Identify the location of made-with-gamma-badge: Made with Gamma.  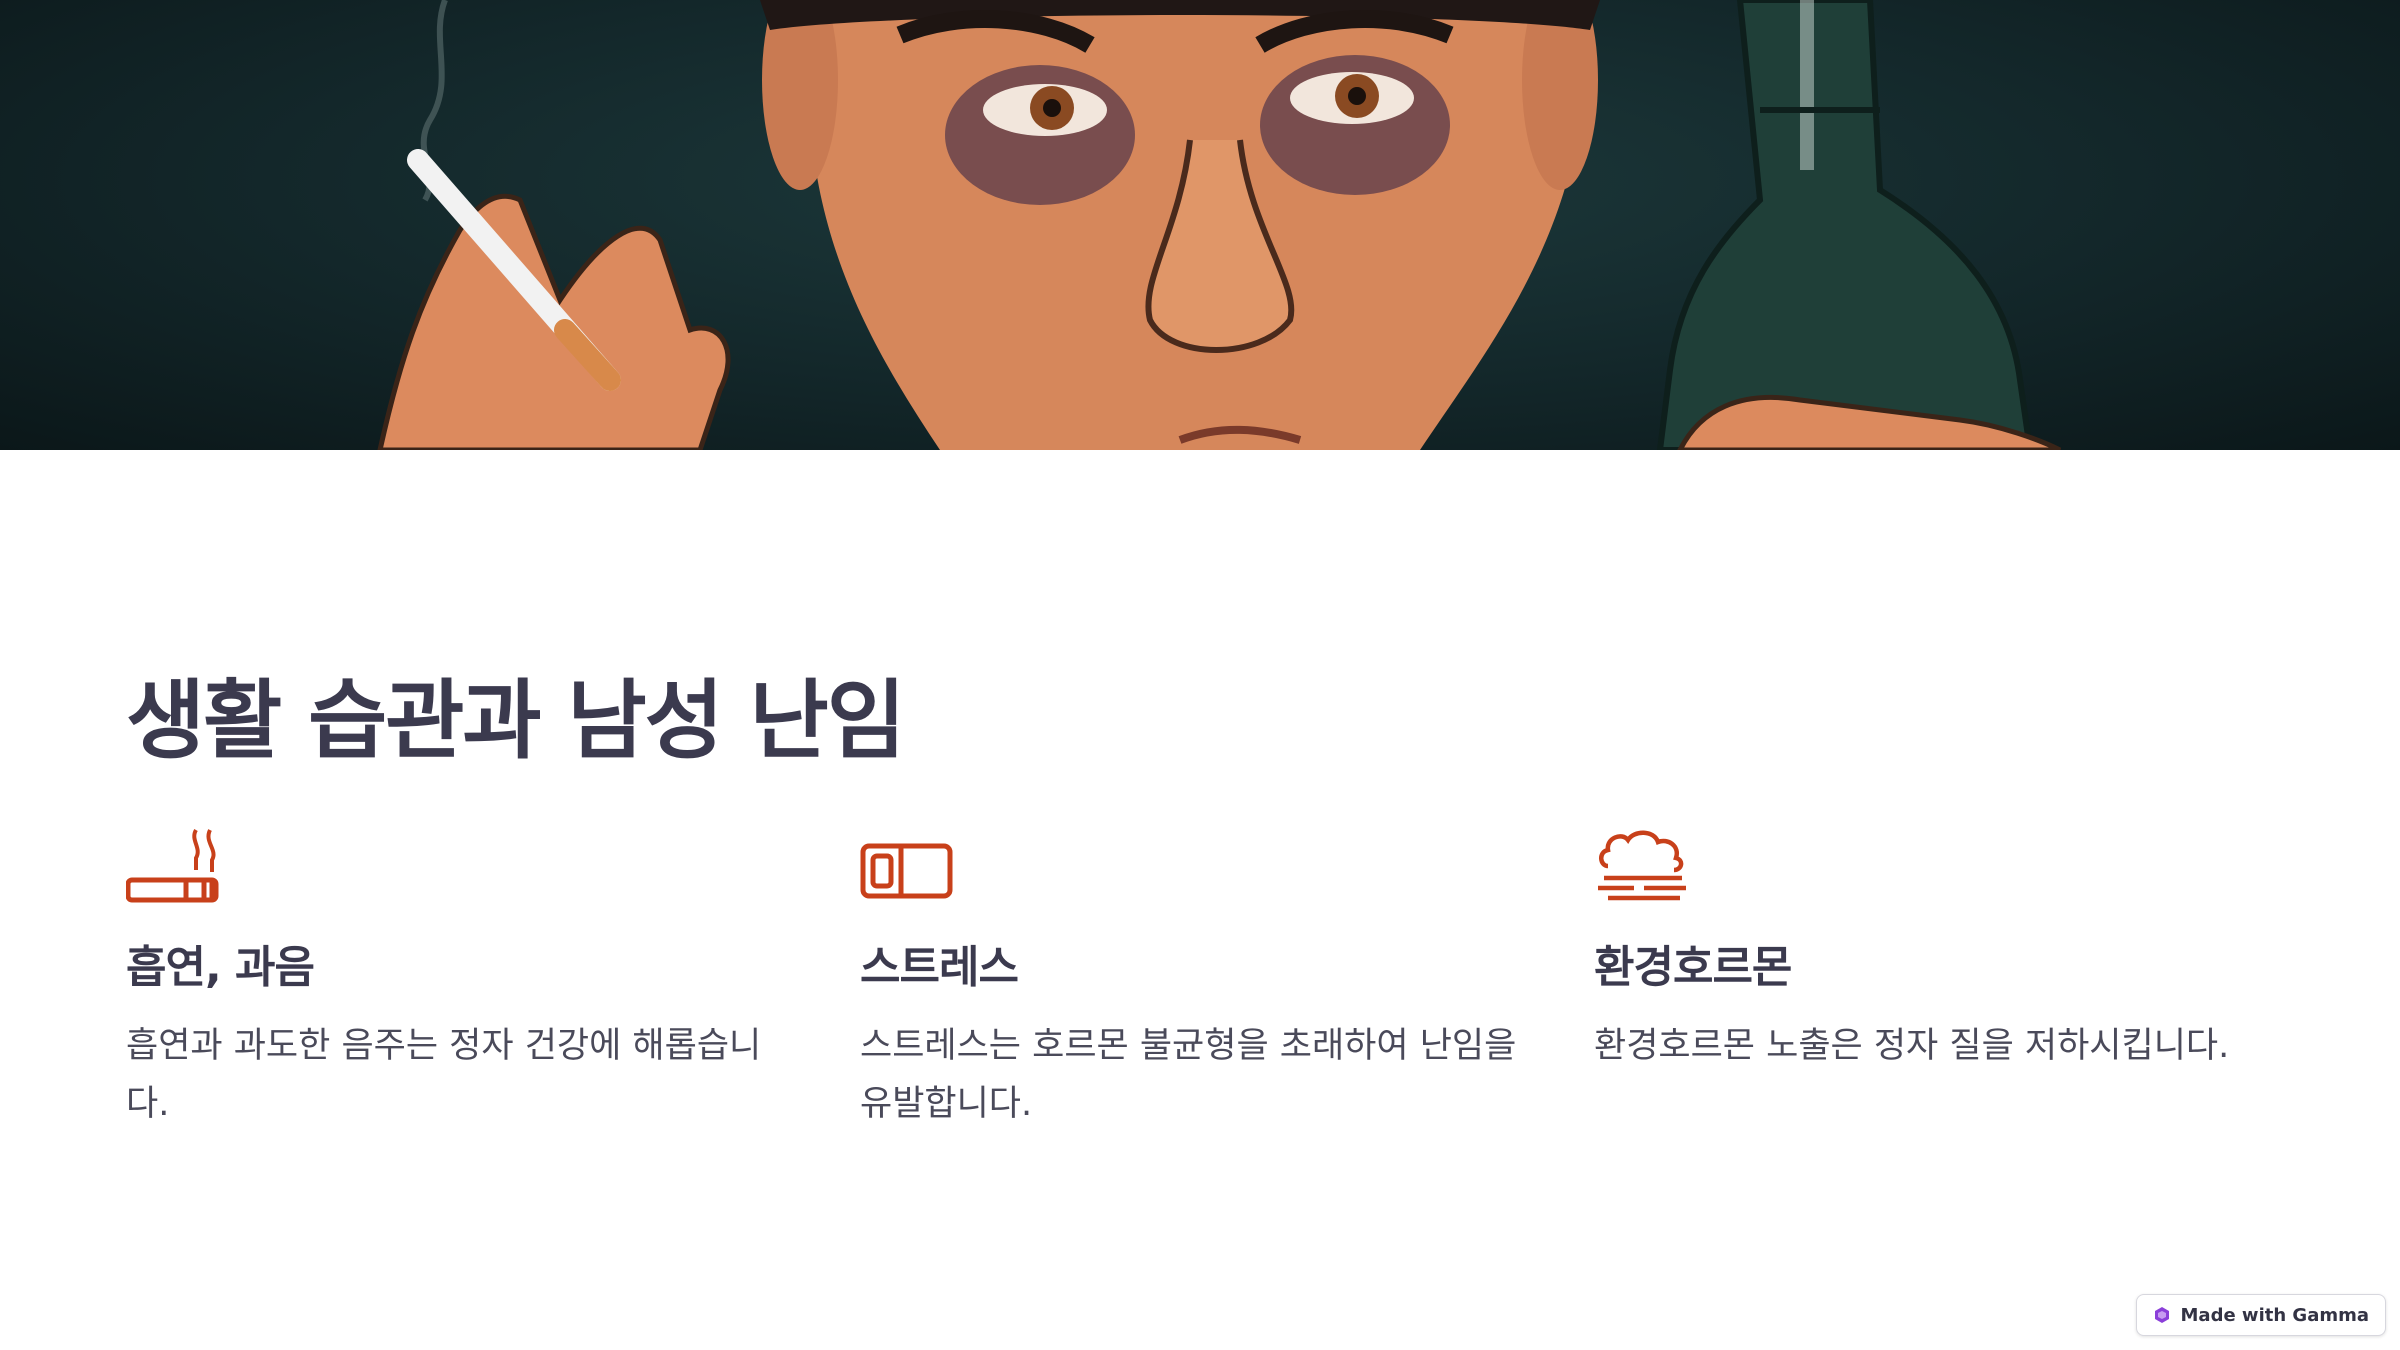
(2260, 1315).